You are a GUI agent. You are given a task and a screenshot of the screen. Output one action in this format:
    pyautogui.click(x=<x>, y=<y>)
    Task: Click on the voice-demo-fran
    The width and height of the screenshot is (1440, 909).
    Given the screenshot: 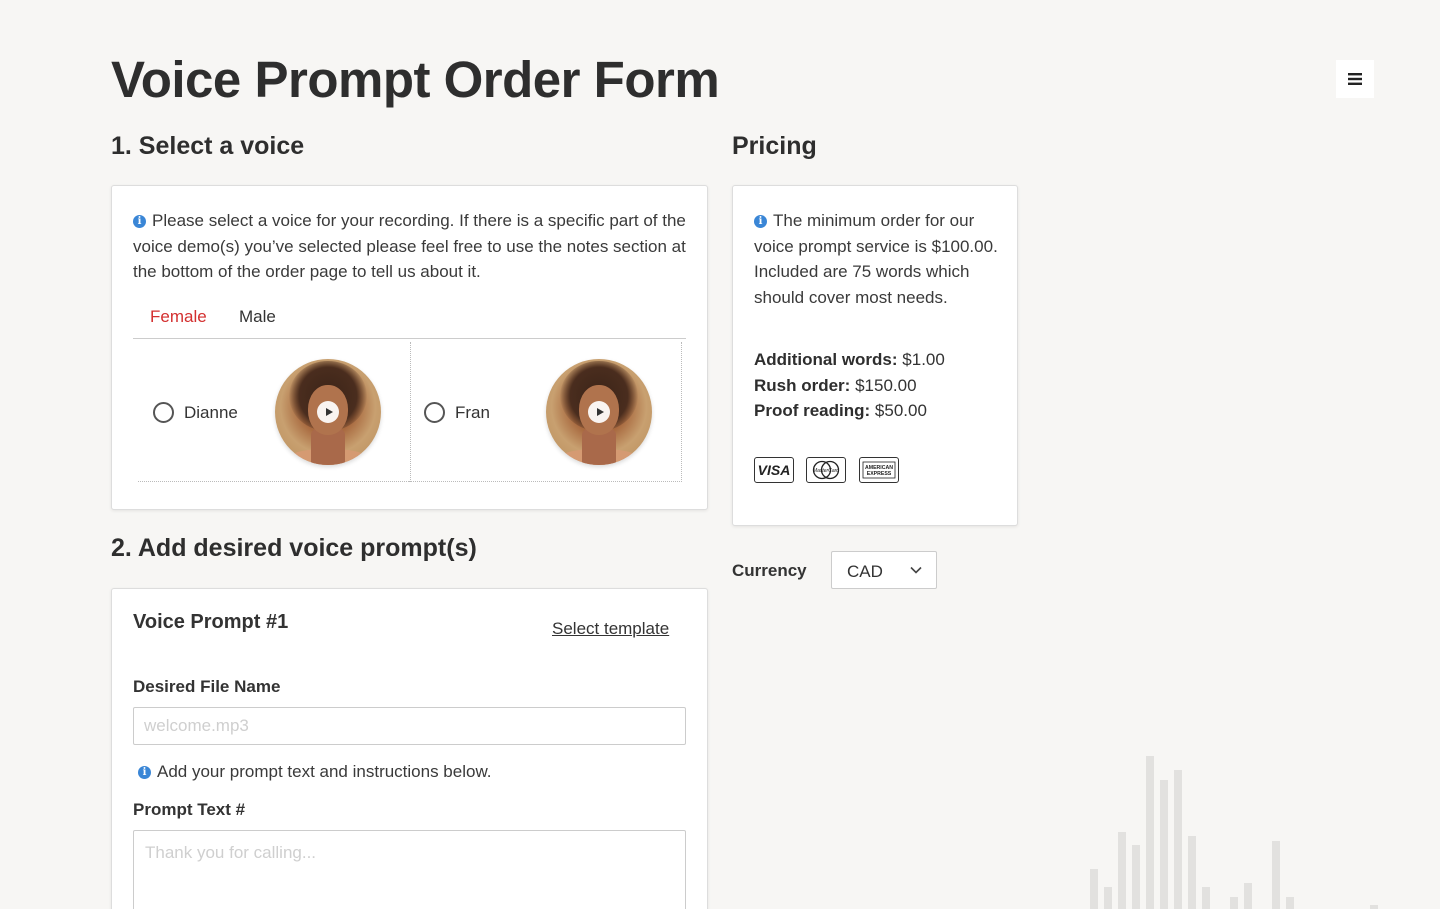 What is the action you would take?
    pyautogui.click(x=599, y=412)
    